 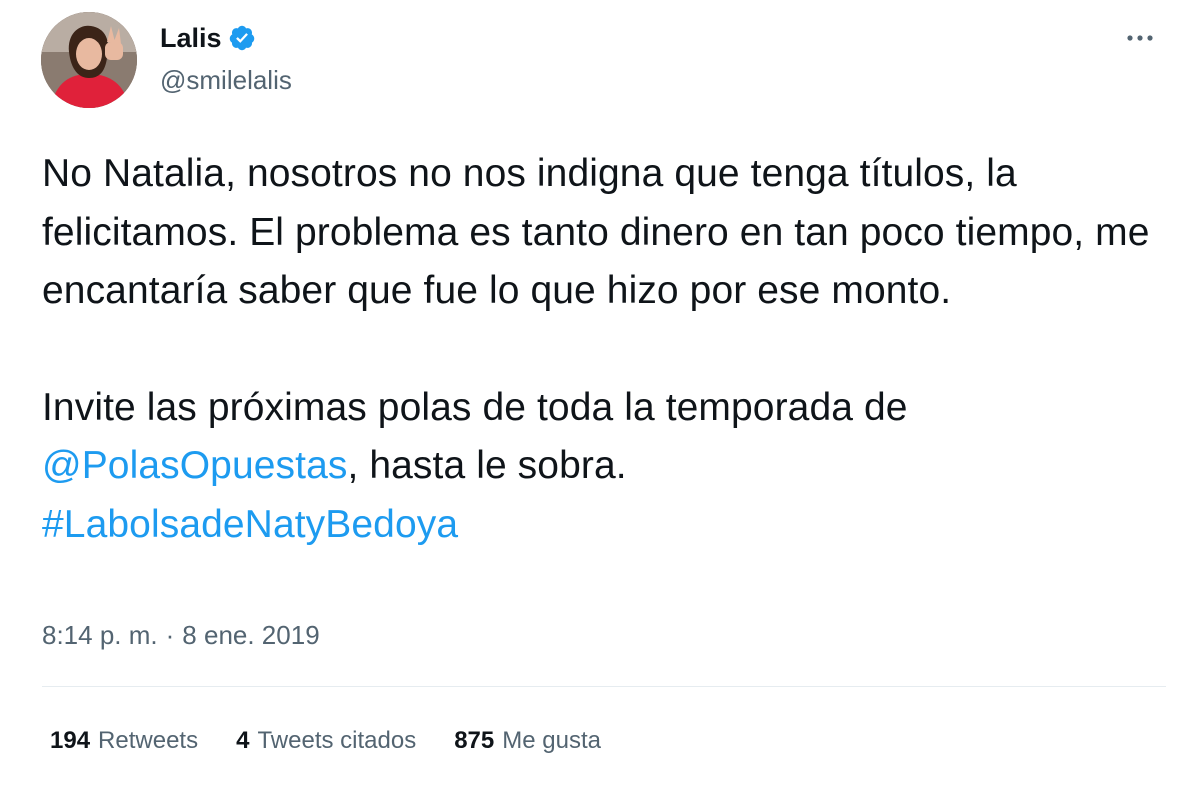 I want to click on avatar-photo, so click(x=89, y=60).